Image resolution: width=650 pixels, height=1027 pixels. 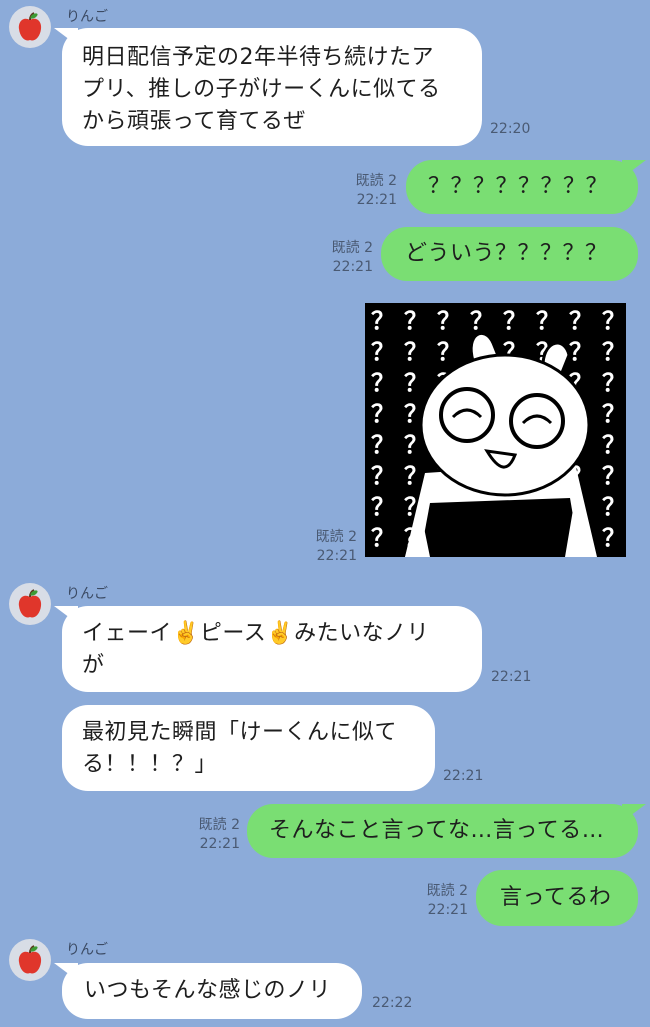 I want to click on message-bubble-incoming: いつもそんな感じのノリ, so click(x=212, y=991).